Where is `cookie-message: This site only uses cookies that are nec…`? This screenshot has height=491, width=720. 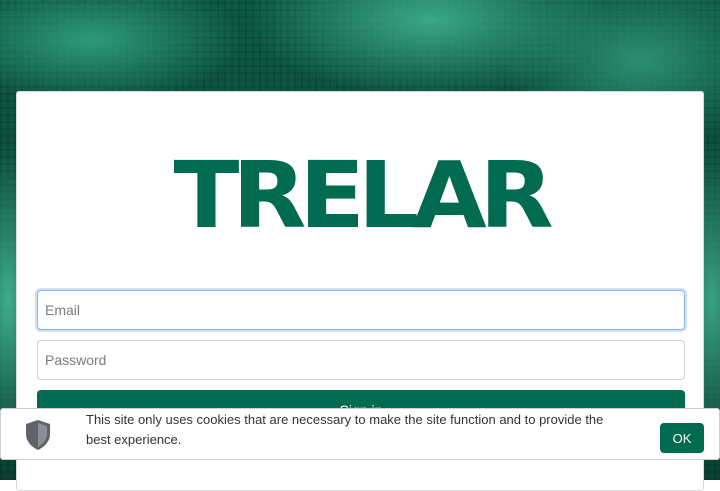
cookie-message: This site only uses cookies that are nec… is located at coordinates (345, 429).